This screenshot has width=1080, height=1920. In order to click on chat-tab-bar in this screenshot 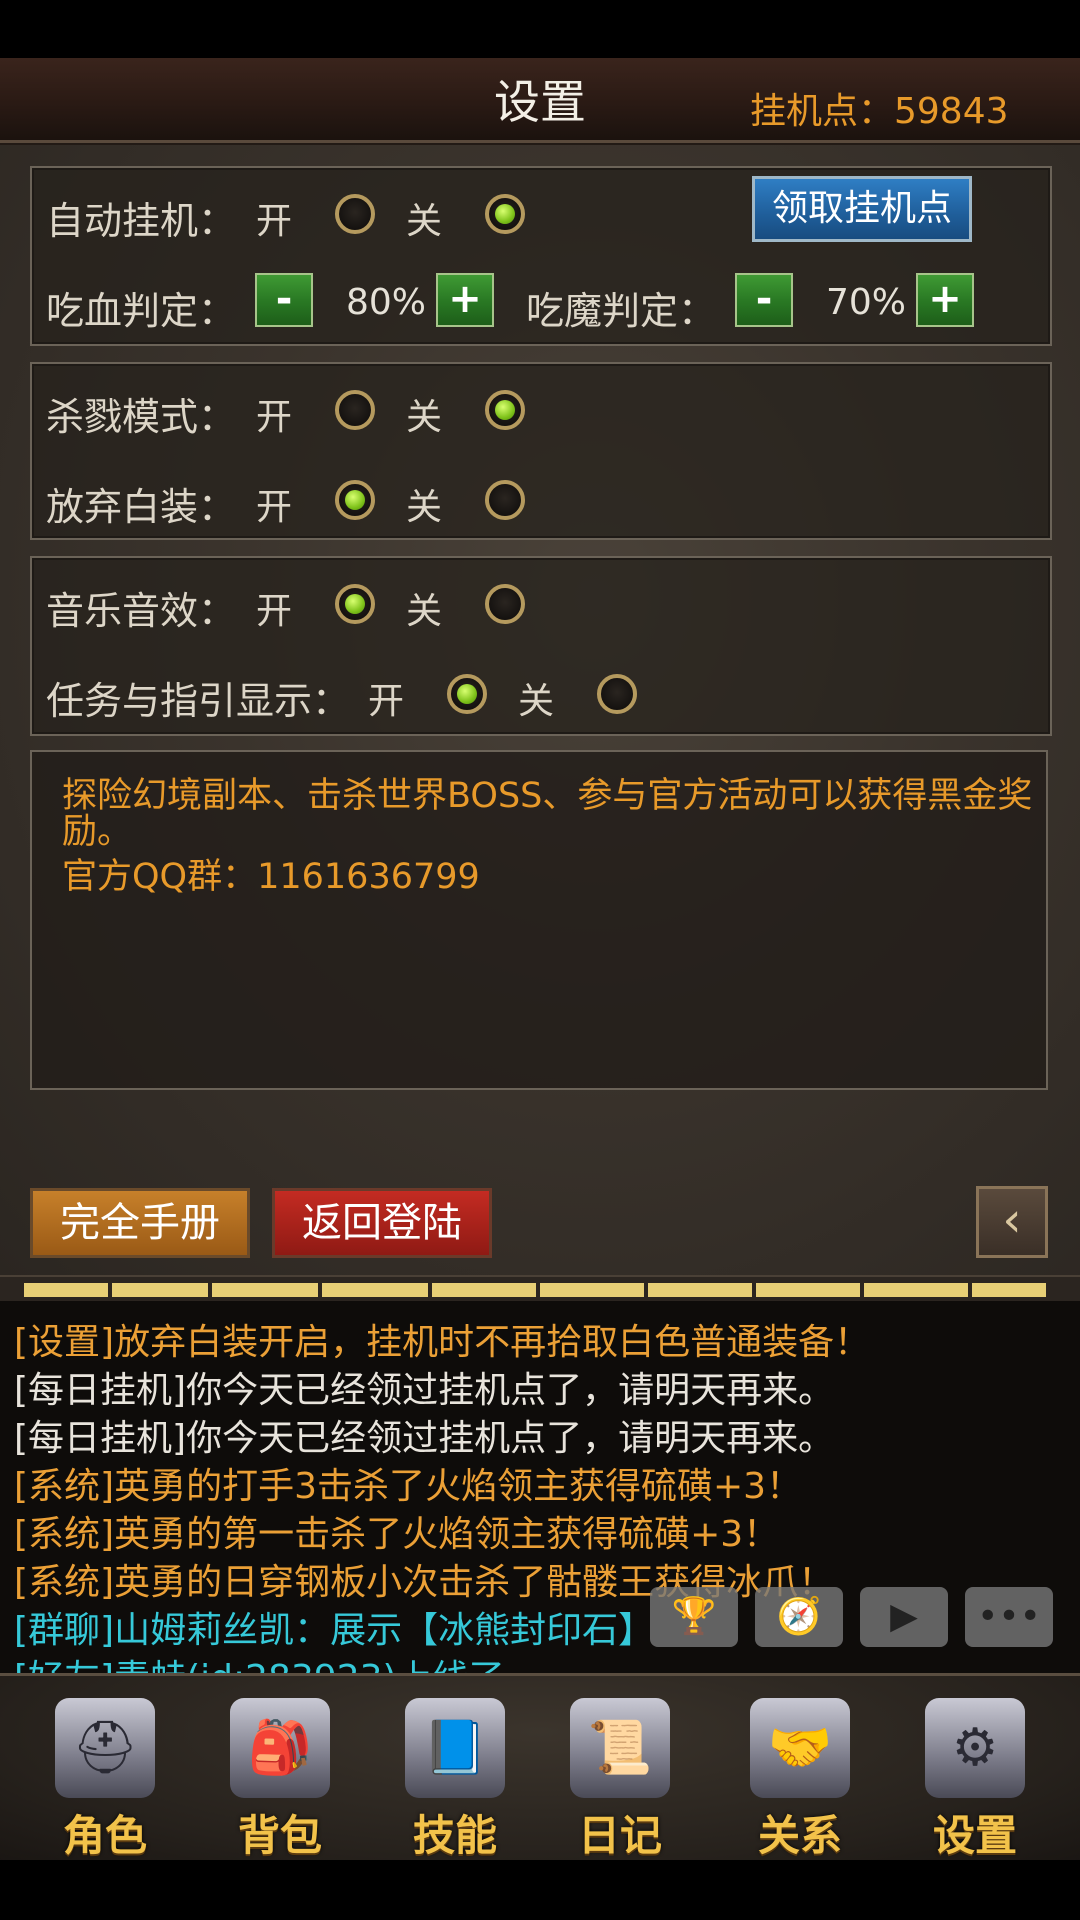, I will do `click(540, 1289)`.